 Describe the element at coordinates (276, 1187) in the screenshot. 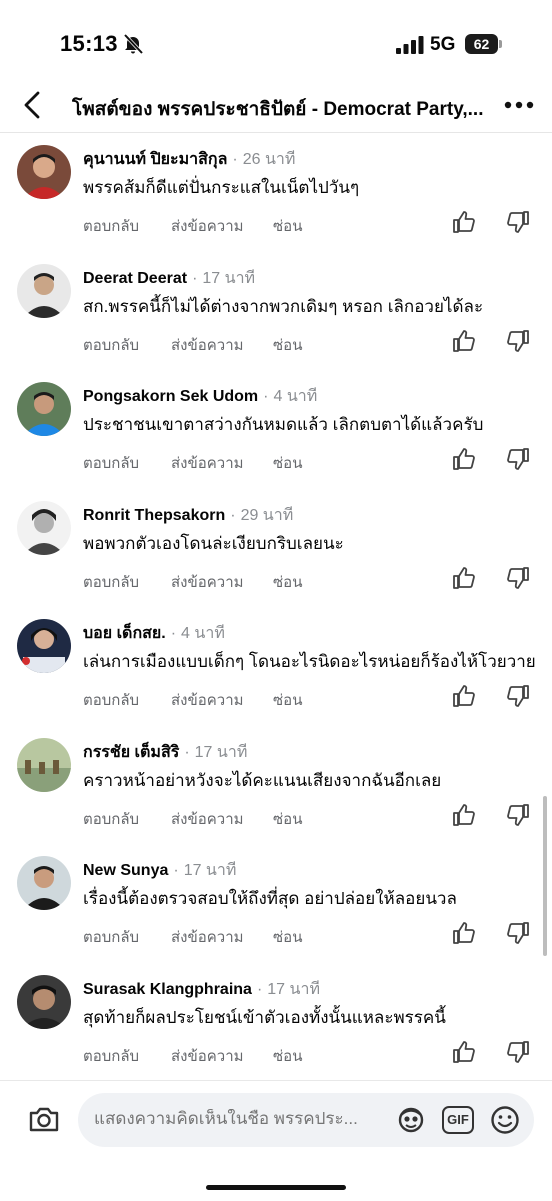

I see `home-indicator` at that location.